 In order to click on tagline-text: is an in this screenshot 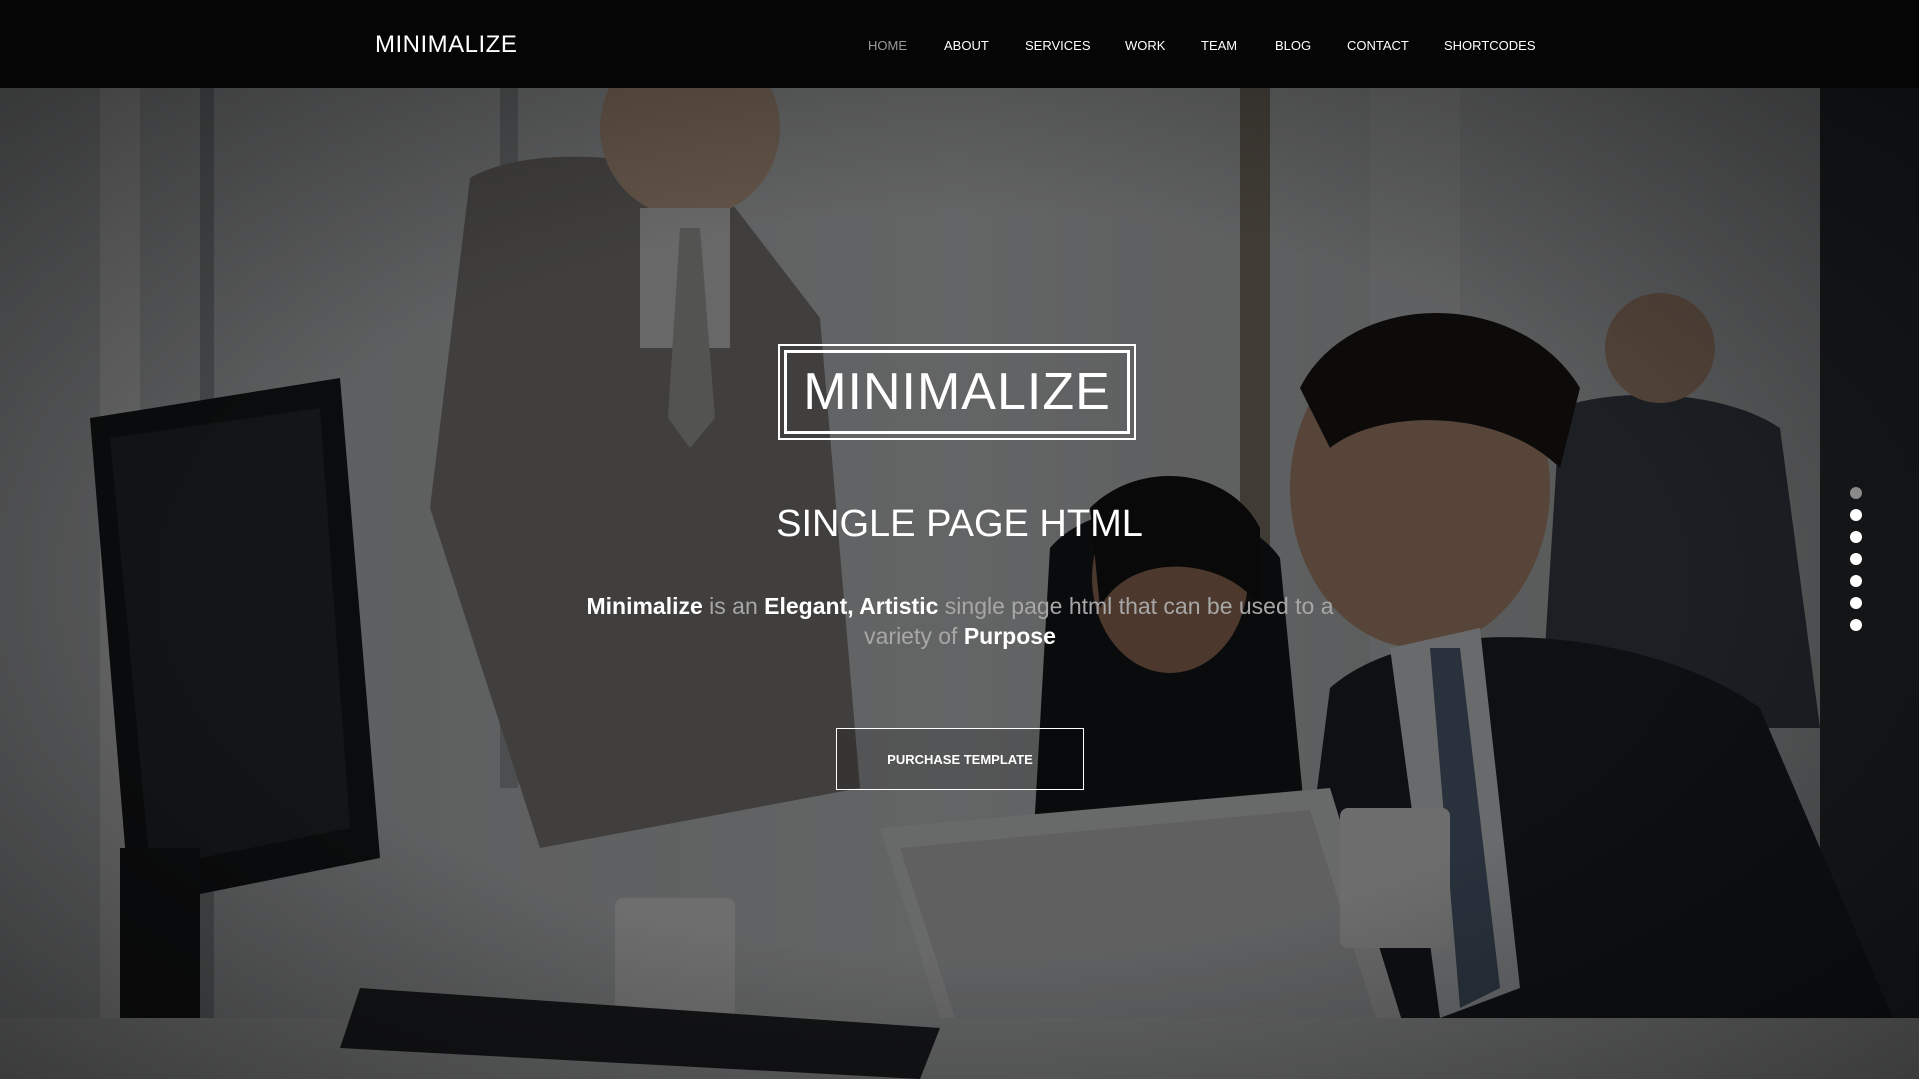, I will do `click(733, 606)`.